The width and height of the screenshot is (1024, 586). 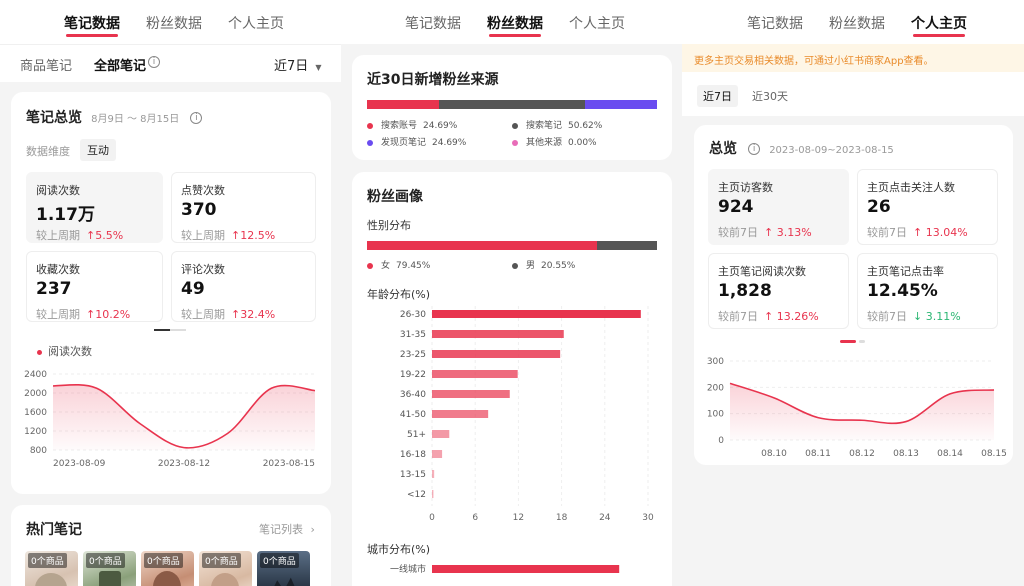 What do you see at coordinates (35, 413) in the screenshot?
I see `y-tick-label: 1600` at bounding box center [35, 413].